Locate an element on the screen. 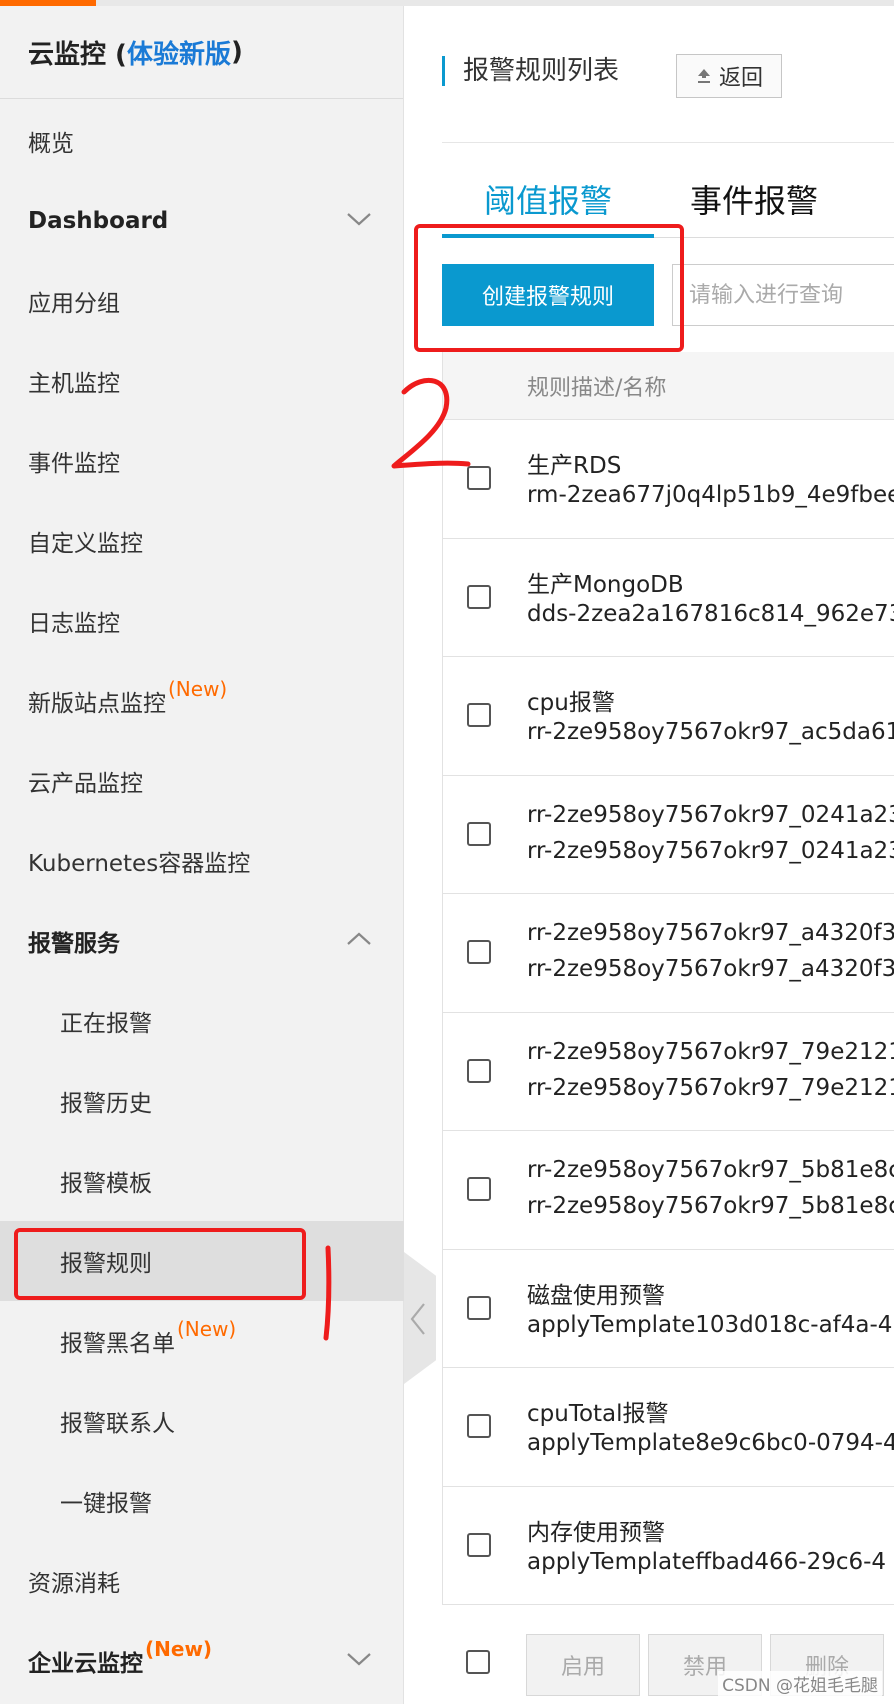 This screenshot has width=894, height=1704. annotation-marks is located at coordinates (397, 859).